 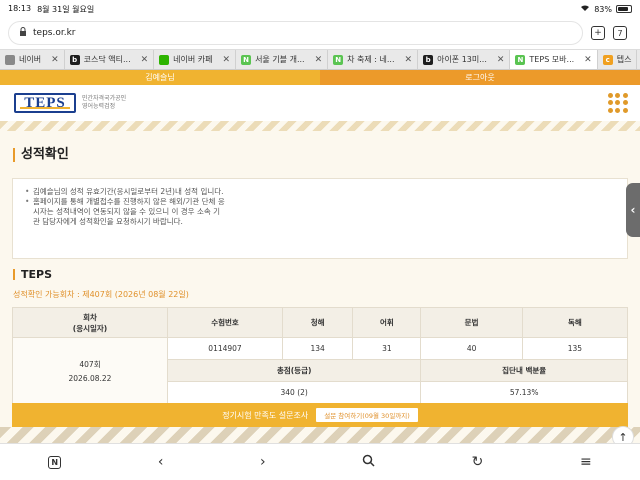 I want to click on search-icon, so click(x=368, y=462).